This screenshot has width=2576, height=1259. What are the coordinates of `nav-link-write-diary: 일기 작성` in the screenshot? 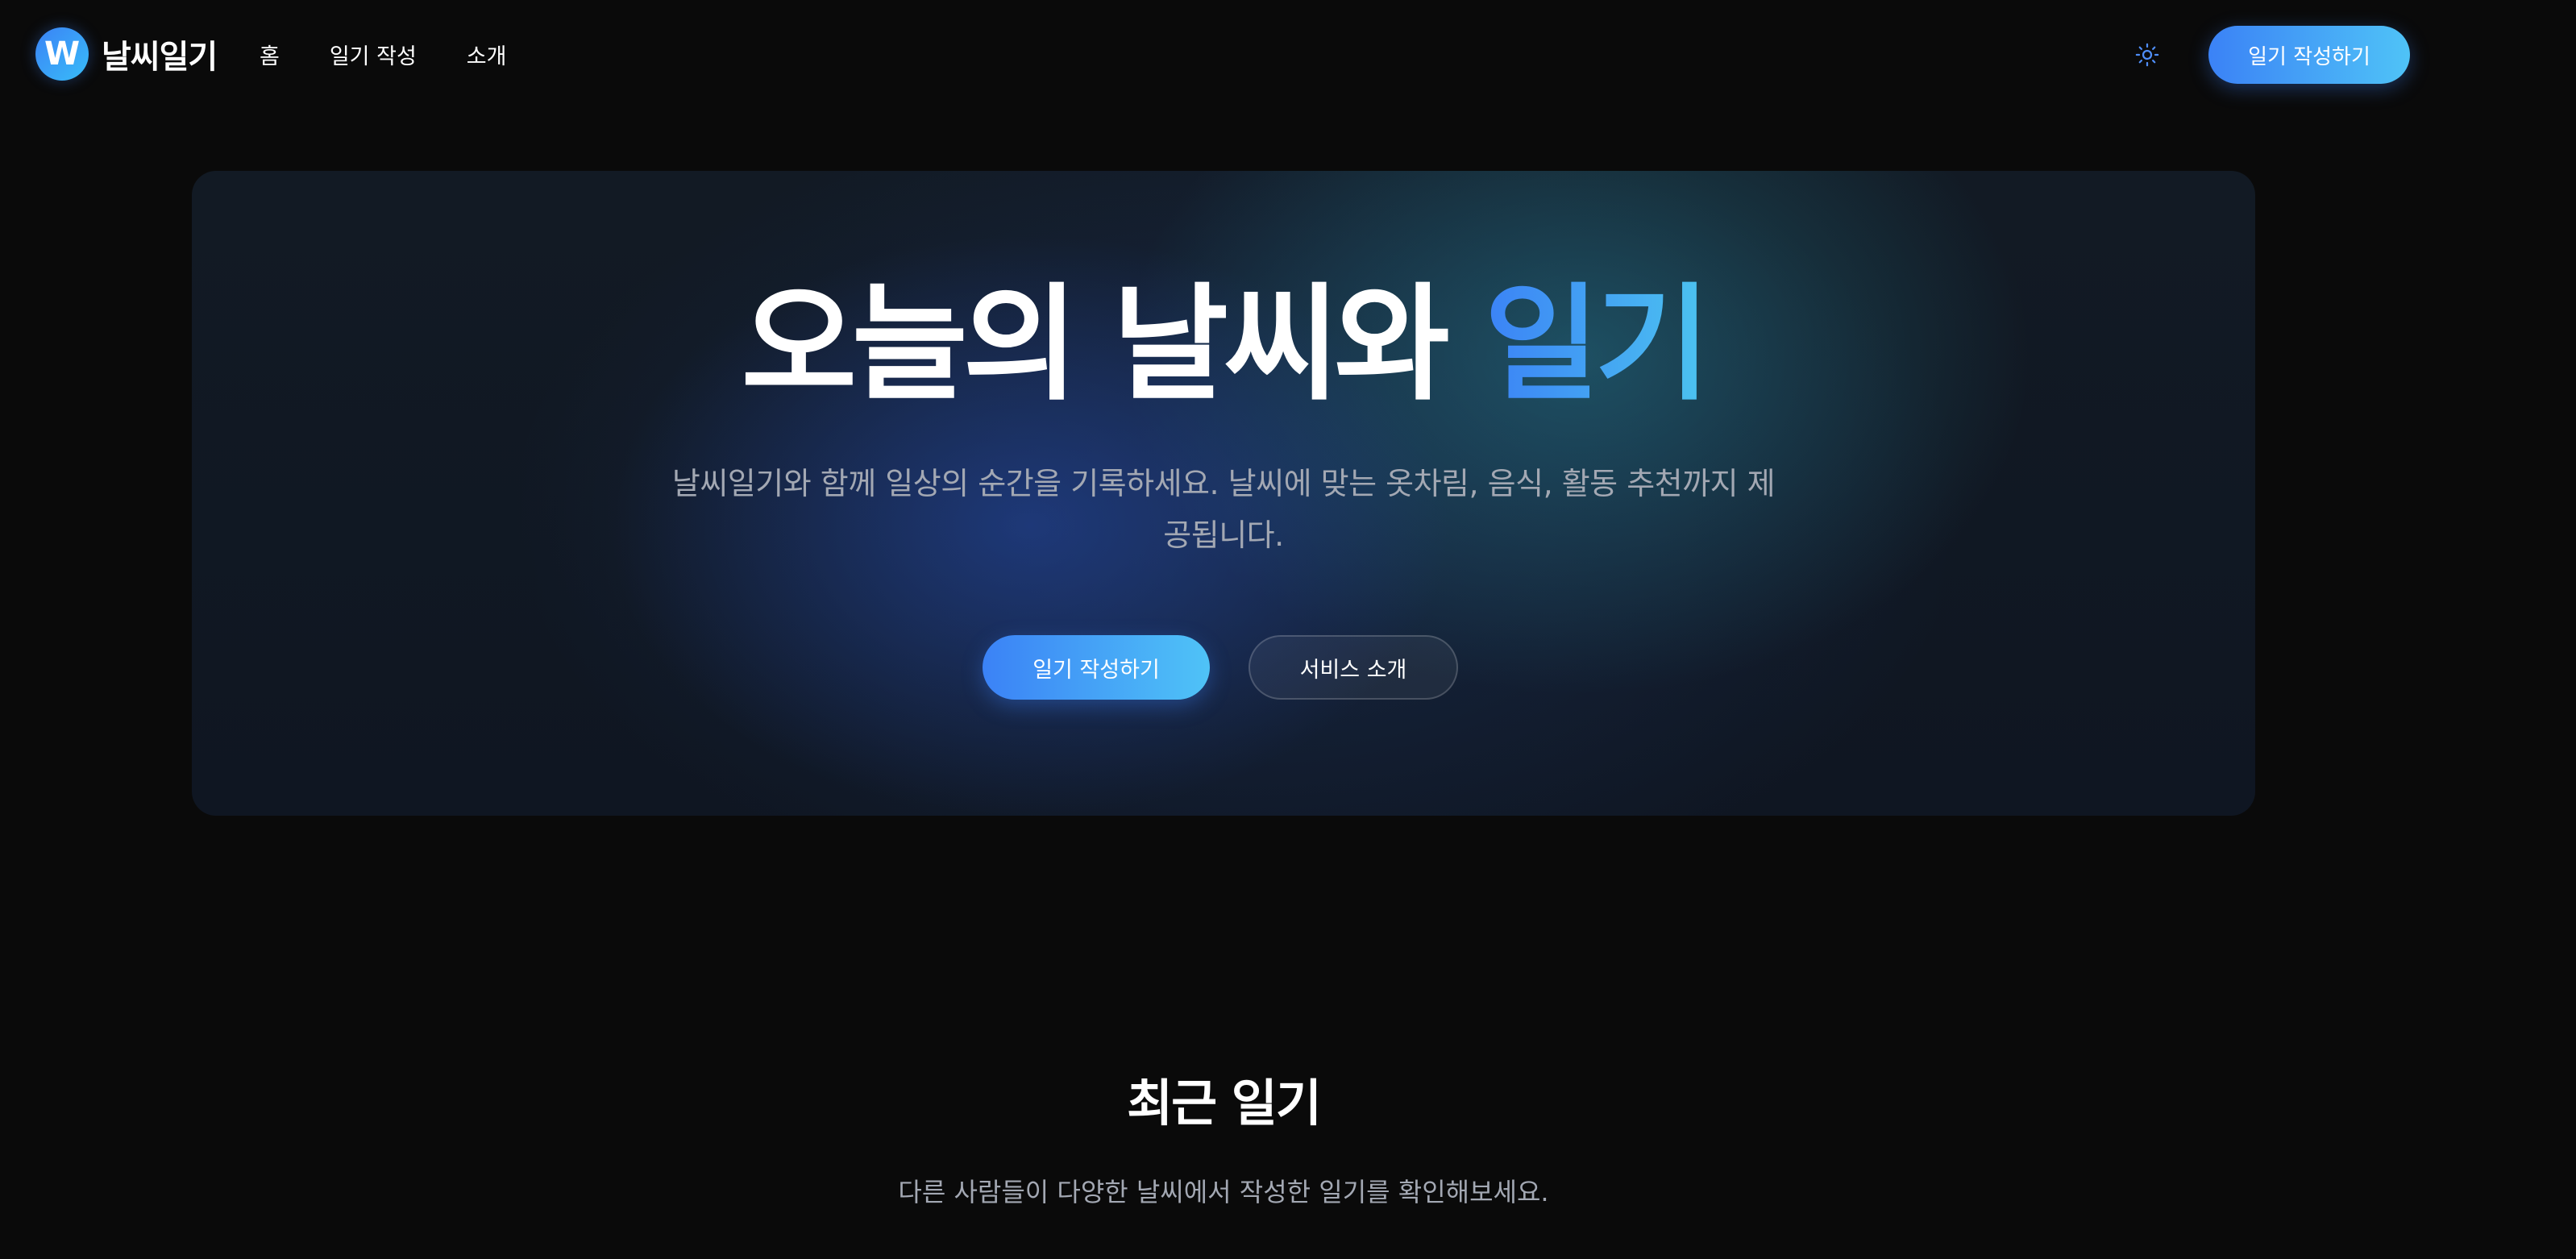 It's located at (373, 54).